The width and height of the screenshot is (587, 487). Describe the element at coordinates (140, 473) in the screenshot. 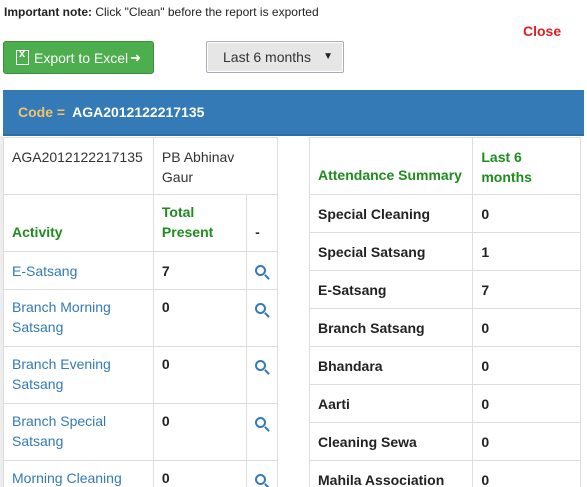

I see `table-row: Morning Cleaning 0` at that location.